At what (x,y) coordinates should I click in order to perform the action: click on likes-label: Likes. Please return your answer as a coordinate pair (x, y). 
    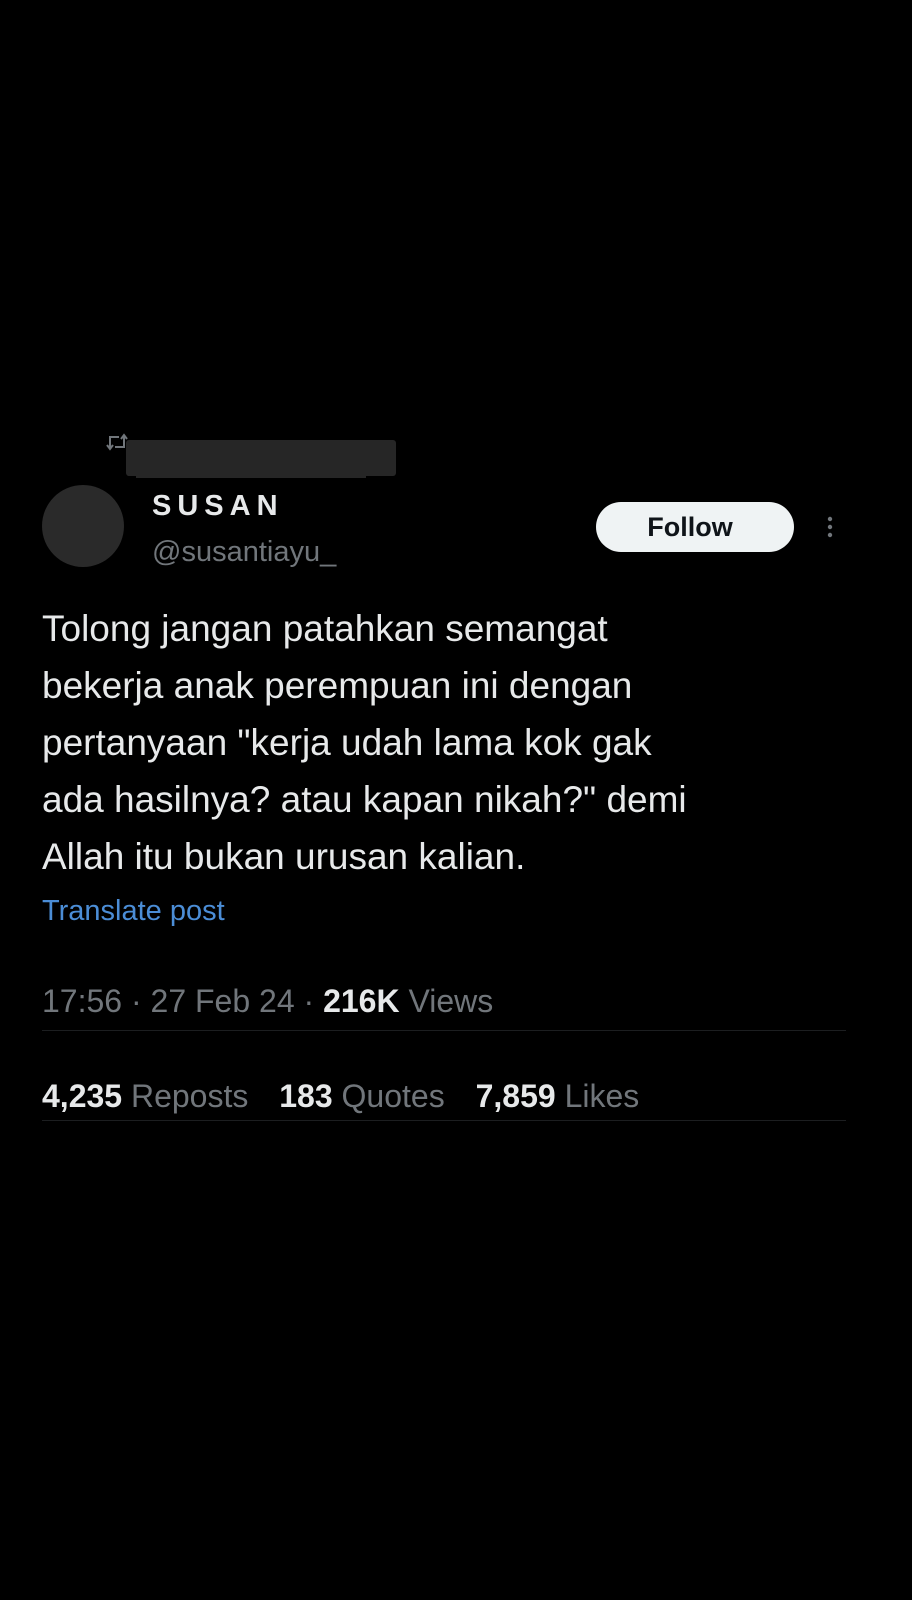
    Looking at the image, I should click on (602, 1096).